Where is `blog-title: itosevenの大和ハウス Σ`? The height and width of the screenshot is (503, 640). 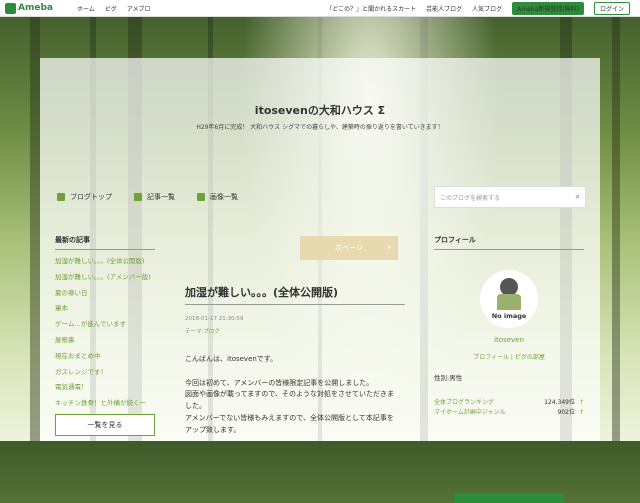 blog-title: itosevenの大和ハウス Σ is located at coordinates (320, 110).